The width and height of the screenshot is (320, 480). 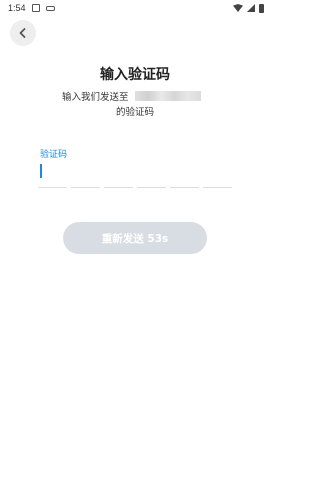 I want to click on status-bar: 1:54, so click(x=135, y=8).